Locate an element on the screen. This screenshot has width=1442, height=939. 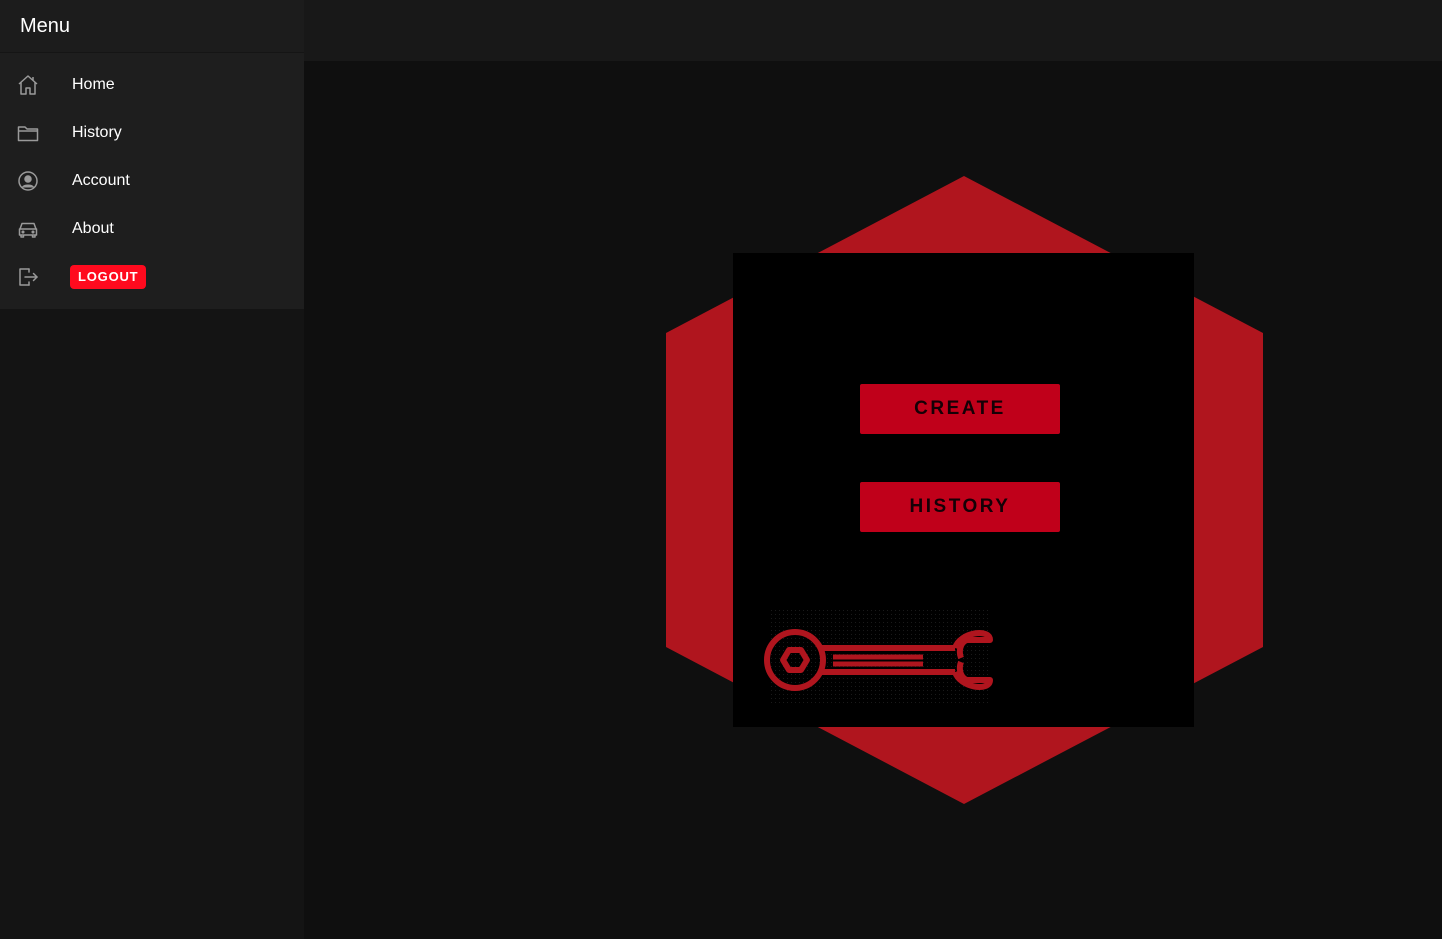
sidebar-item-logout: LOGOUT is located at coordinates (152, 277).